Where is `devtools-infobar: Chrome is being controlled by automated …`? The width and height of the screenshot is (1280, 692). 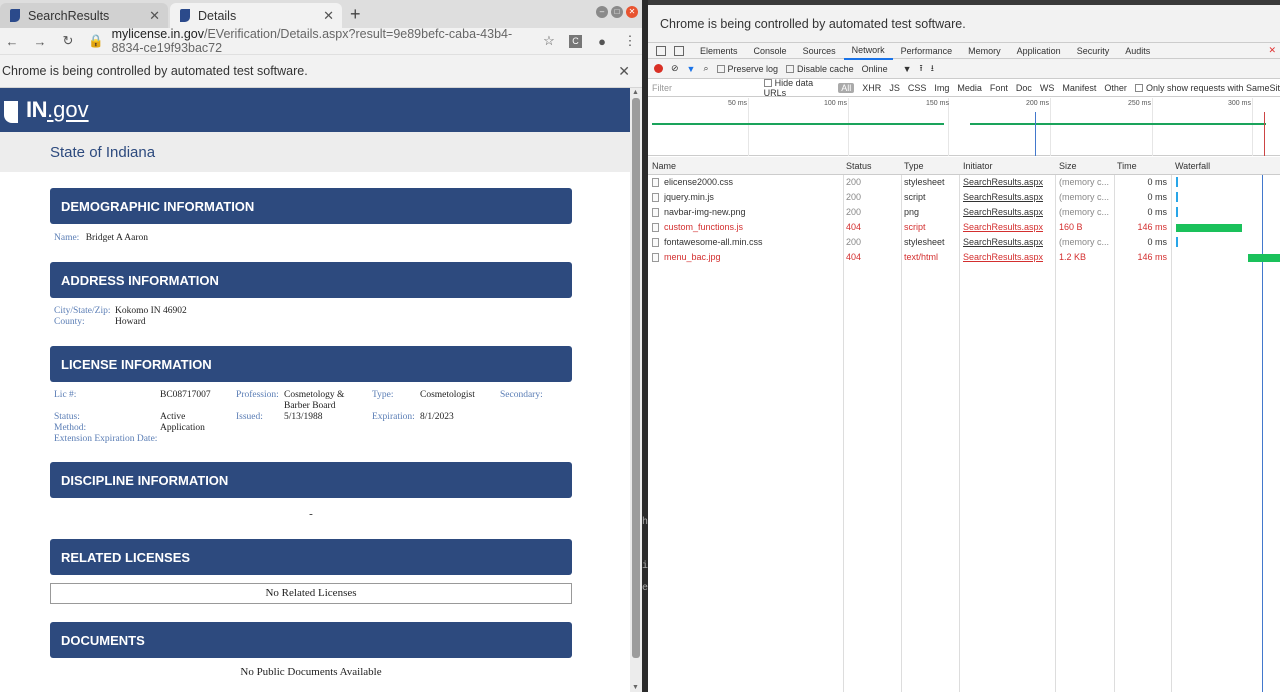
devtools-infobar: Chrome is being controlled by automated … is located at coordinates (964, 24).